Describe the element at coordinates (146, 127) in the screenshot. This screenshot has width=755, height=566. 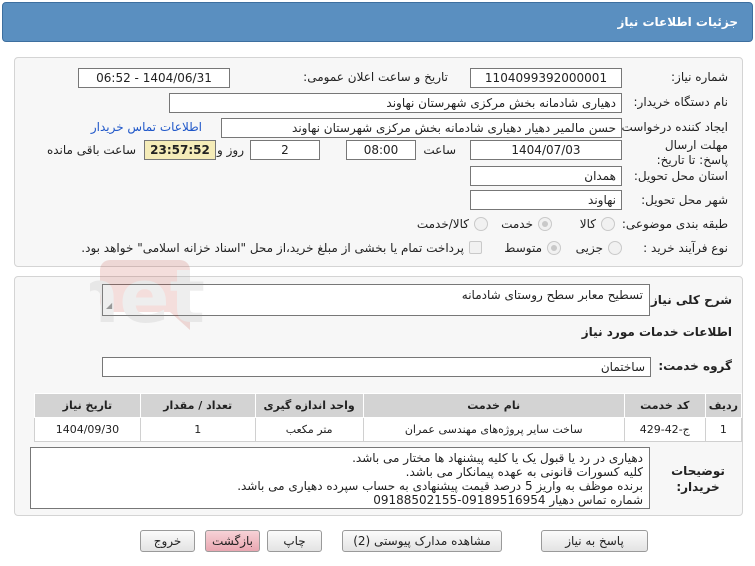
I see `buyer-contact-link: اطلاعات تماس خریدار` at that location.